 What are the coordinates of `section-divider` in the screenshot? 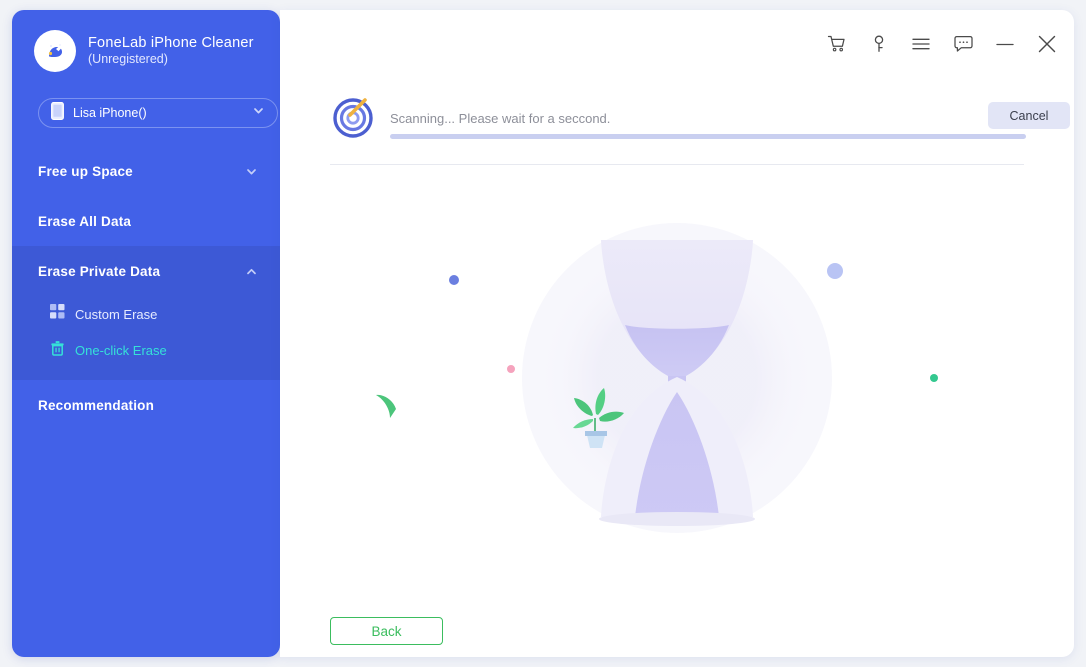 It's located at (677, 164).